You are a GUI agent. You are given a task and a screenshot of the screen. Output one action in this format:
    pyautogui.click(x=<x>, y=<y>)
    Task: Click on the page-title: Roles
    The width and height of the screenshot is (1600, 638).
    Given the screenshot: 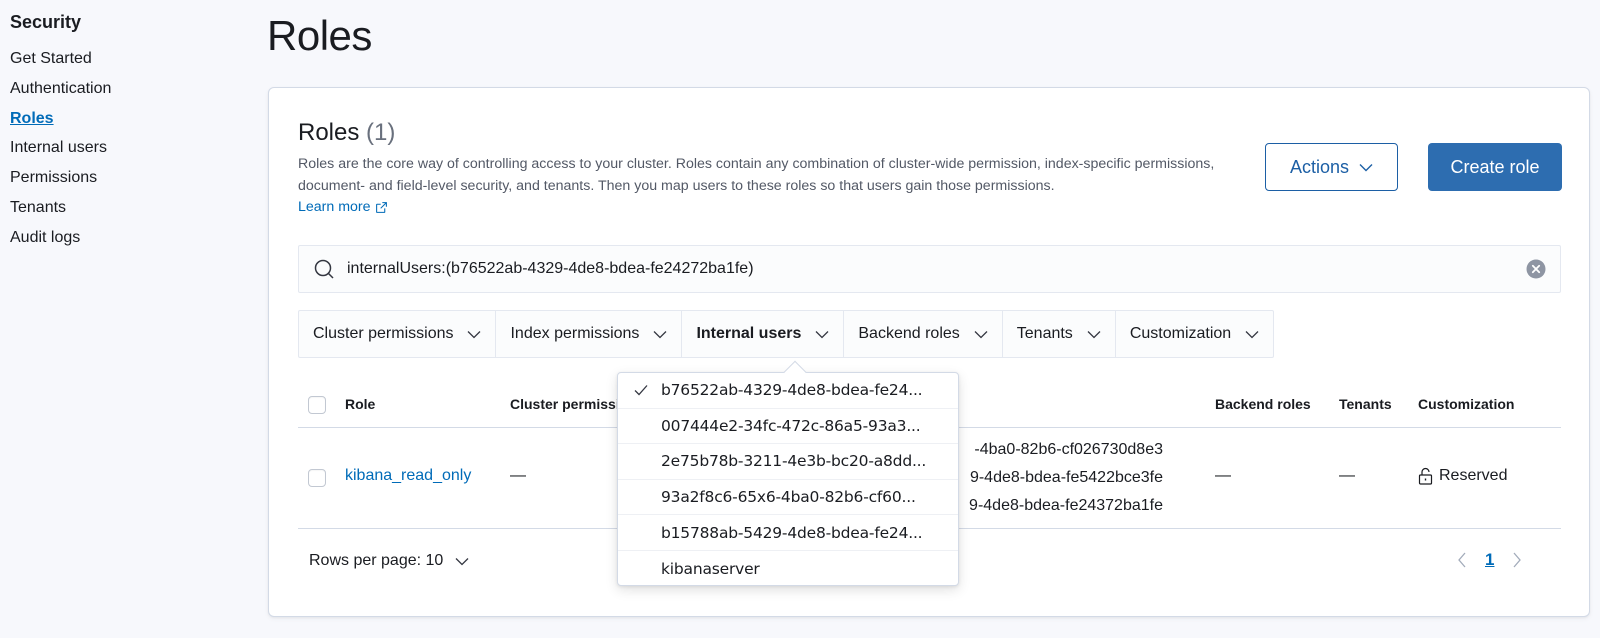 What is the action you would take?
    pyautogui.click(x=319, y=35)
    